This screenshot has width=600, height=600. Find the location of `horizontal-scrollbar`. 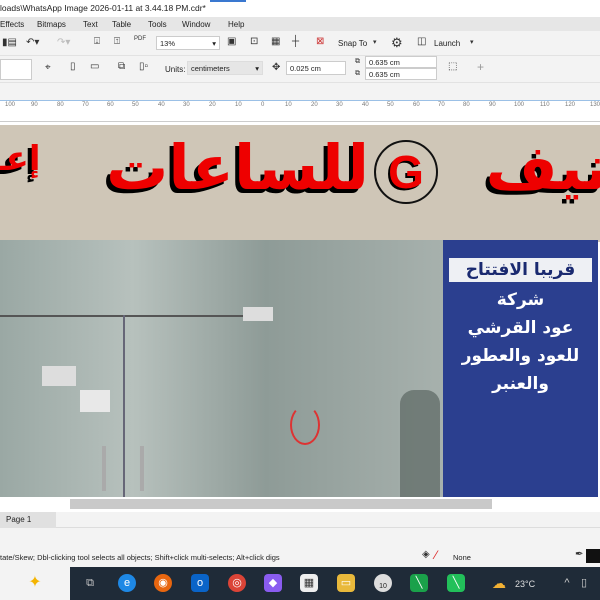

horizontal-scrollbar is located at coordinates (300, 504).